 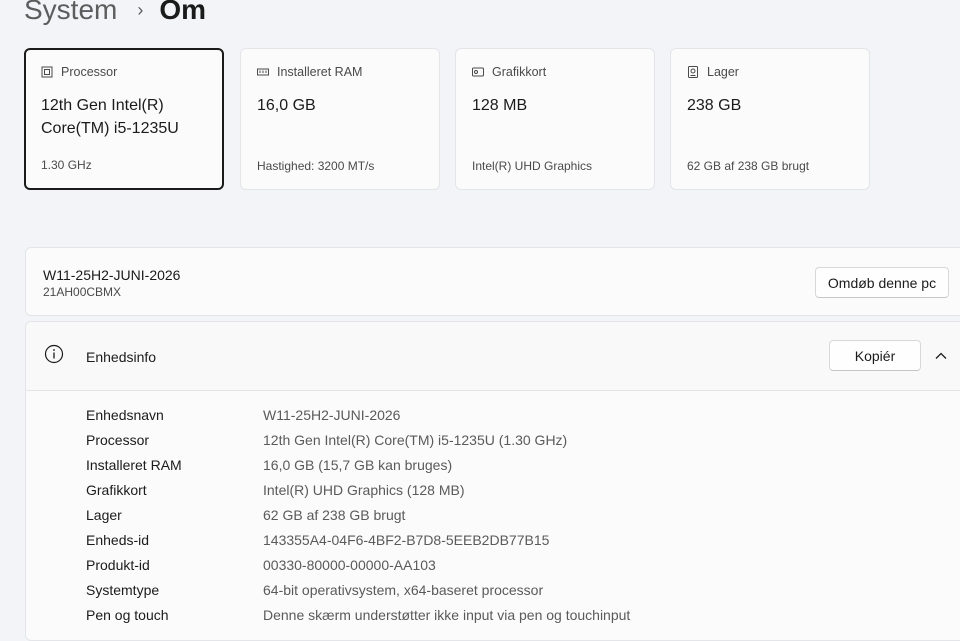 What do you see at coordinates (110, 117) in the screenshot?
I see `card-value: 12th Gen Intel(R) Core(TM) i5-1235U` at bounding box center [110, 117].